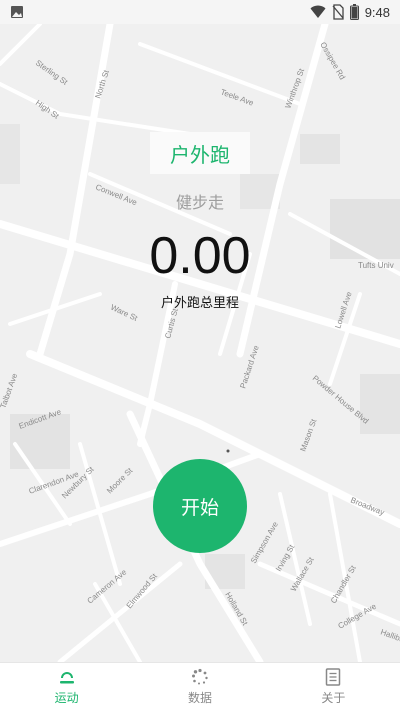 The height and width of the screenshot is (711, 400). I want to click on street-label: Broadway, so click(367, 507).